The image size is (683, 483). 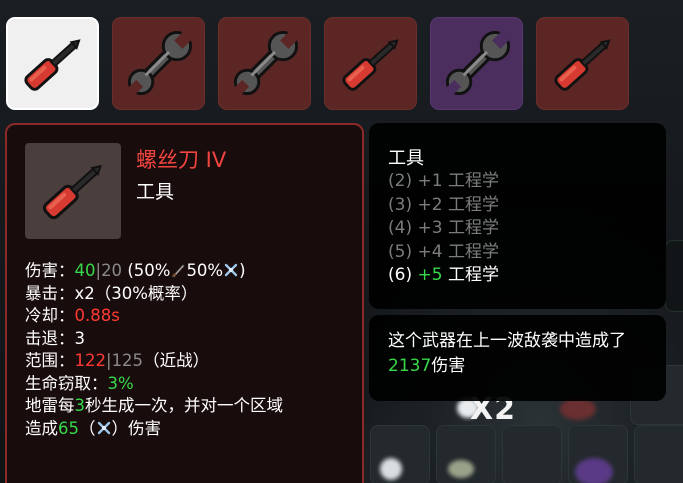 What do you see at coordinates (178, 271) in the screenshot?
I see `melee-damage-icon` at bounding box center [178, 271].